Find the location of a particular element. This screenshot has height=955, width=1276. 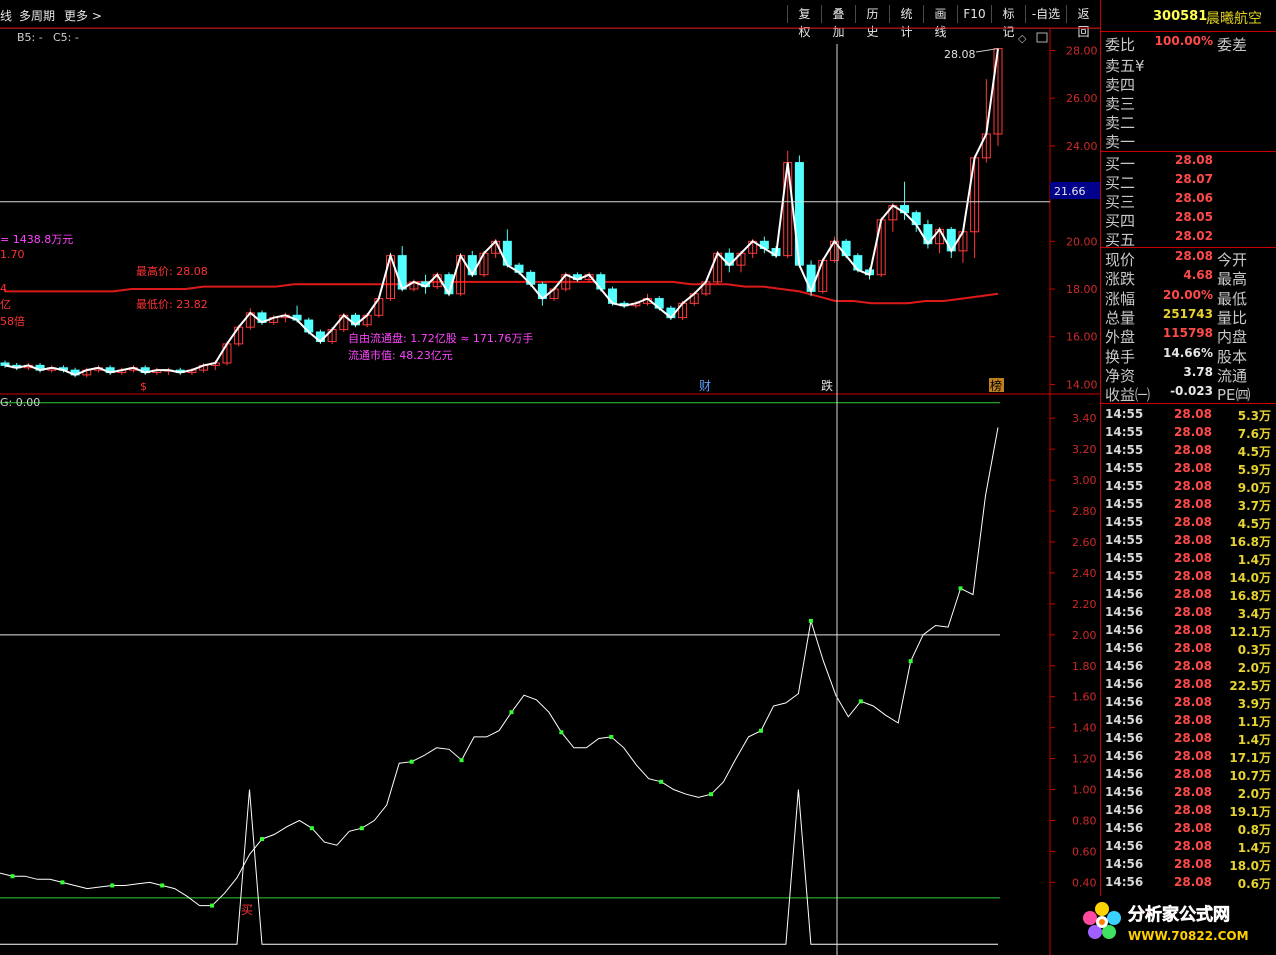

tick-row: 14:56 28.08 0.8万 is located at coordinates (1188, 830).